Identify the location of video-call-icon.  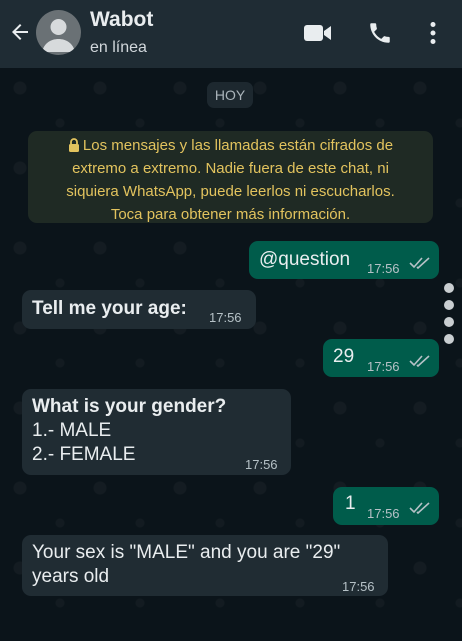
(318, 33).